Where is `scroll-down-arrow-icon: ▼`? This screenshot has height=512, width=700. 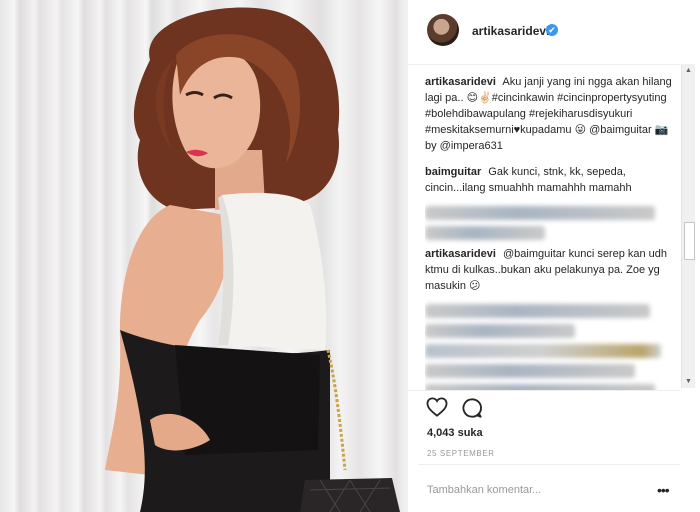 scroll-down-arrow-icon: ▼ is located at coordinates (688, 381).